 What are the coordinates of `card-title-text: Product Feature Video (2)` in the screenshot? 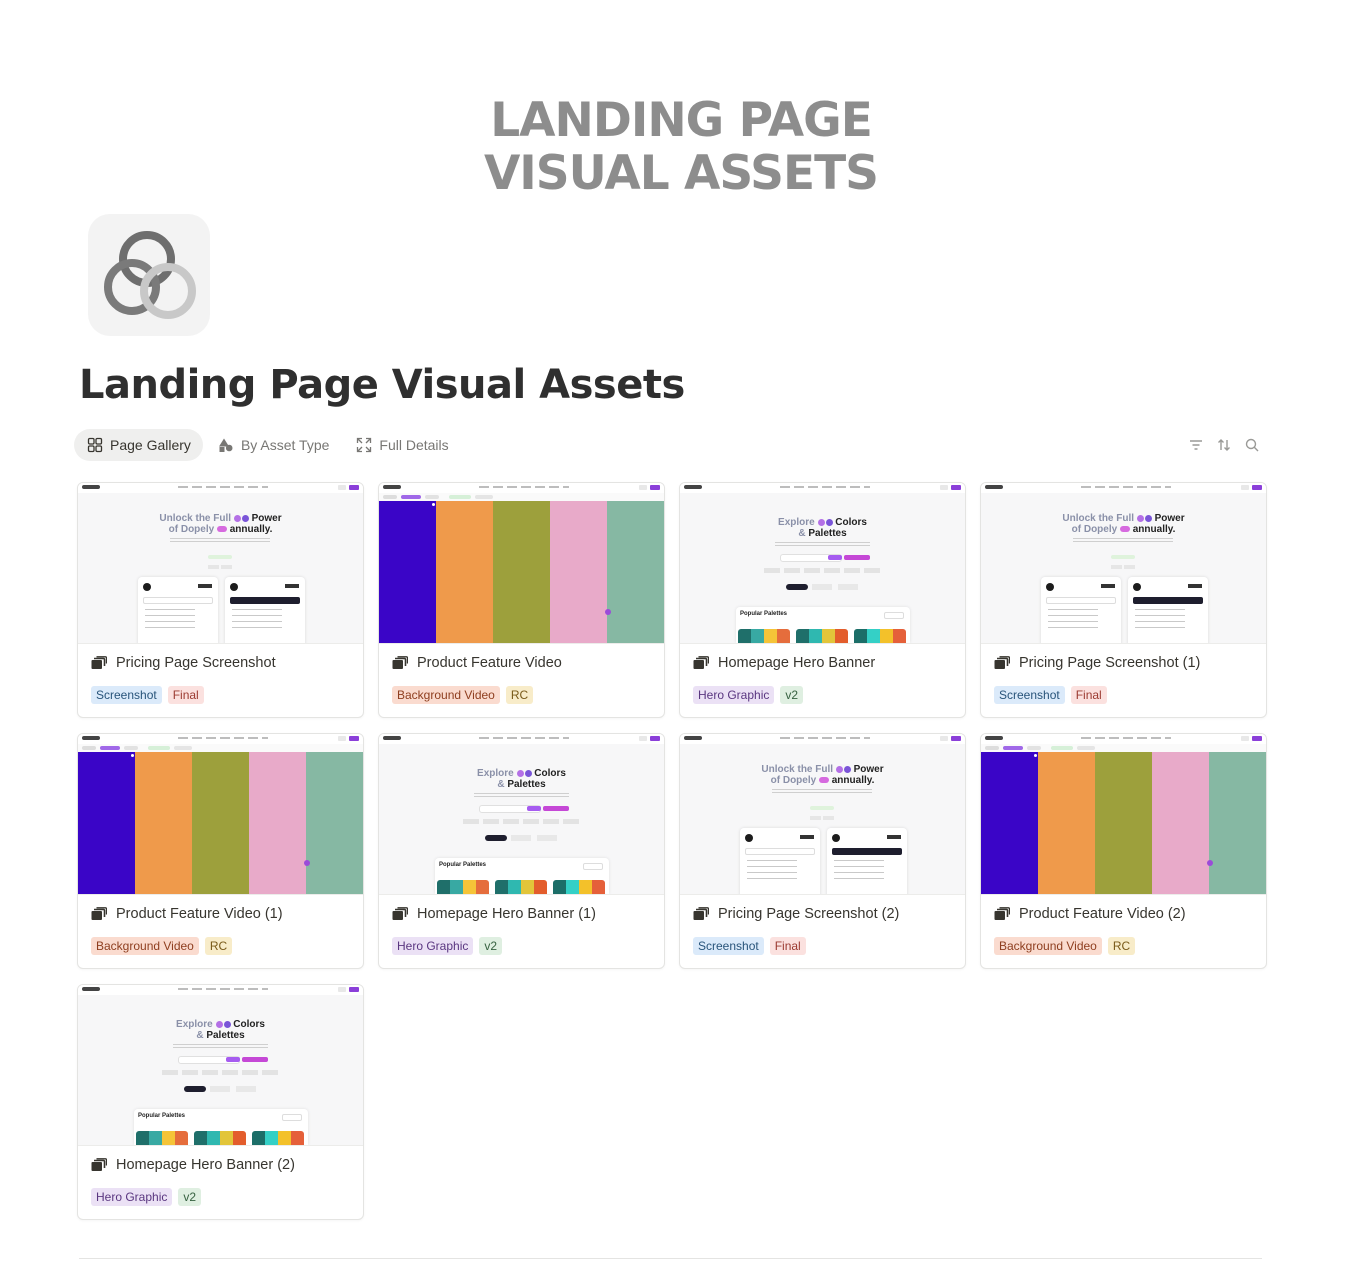 It's located at (1102, 914).